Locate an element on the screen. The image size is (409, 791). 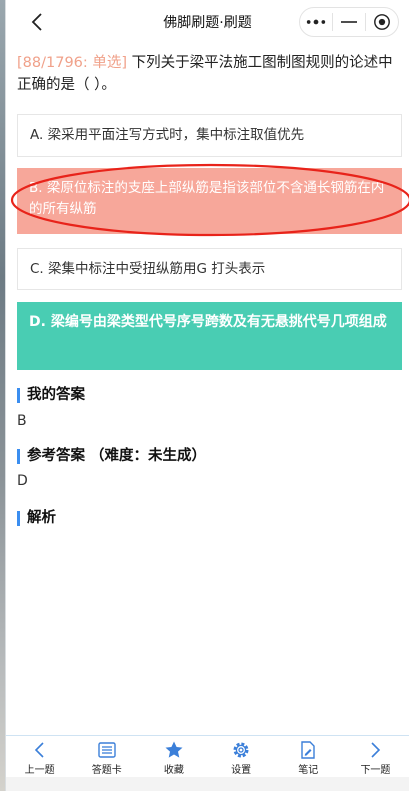
more-dots-icon is located at coordinates (316, 22).